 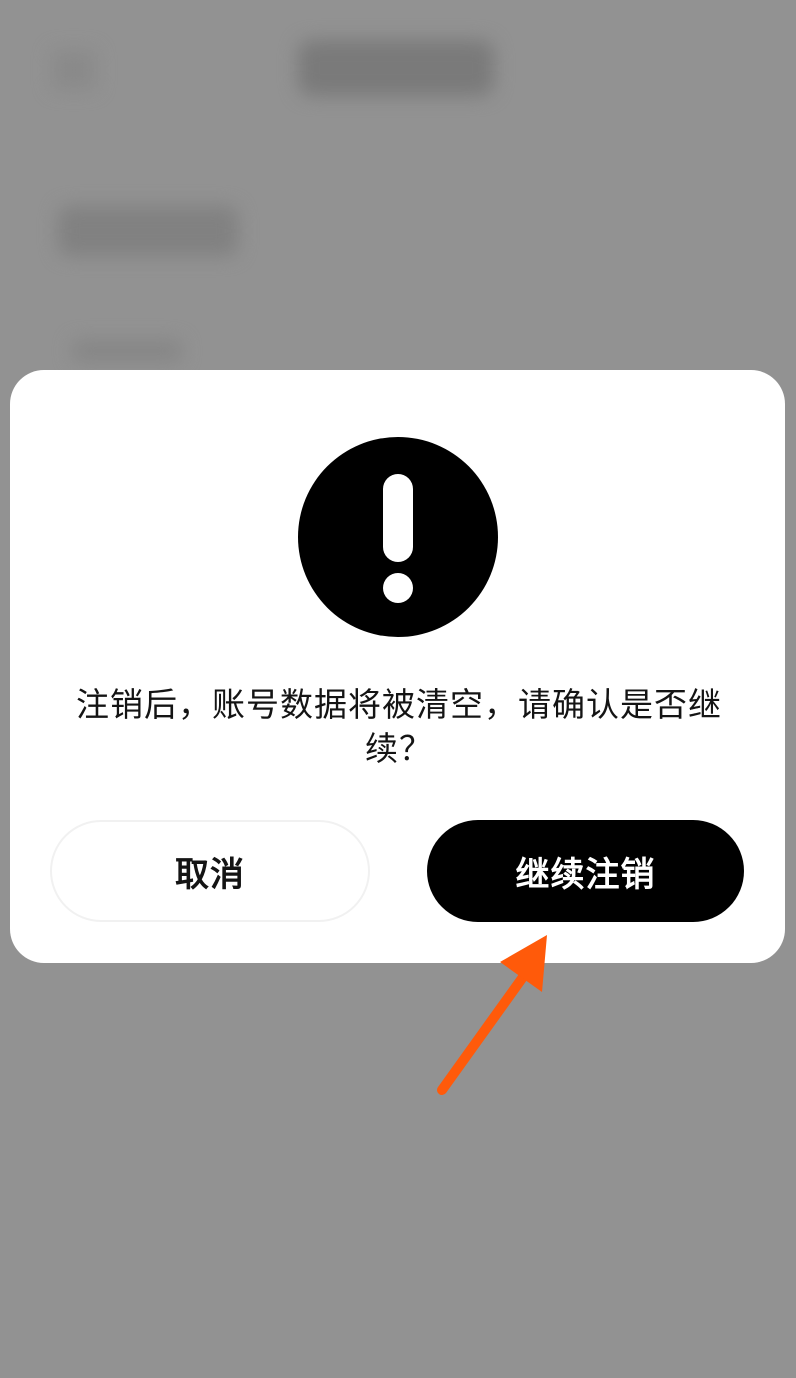 I want to click on cancel-button-label: 取消, so click(x=210, y=874).